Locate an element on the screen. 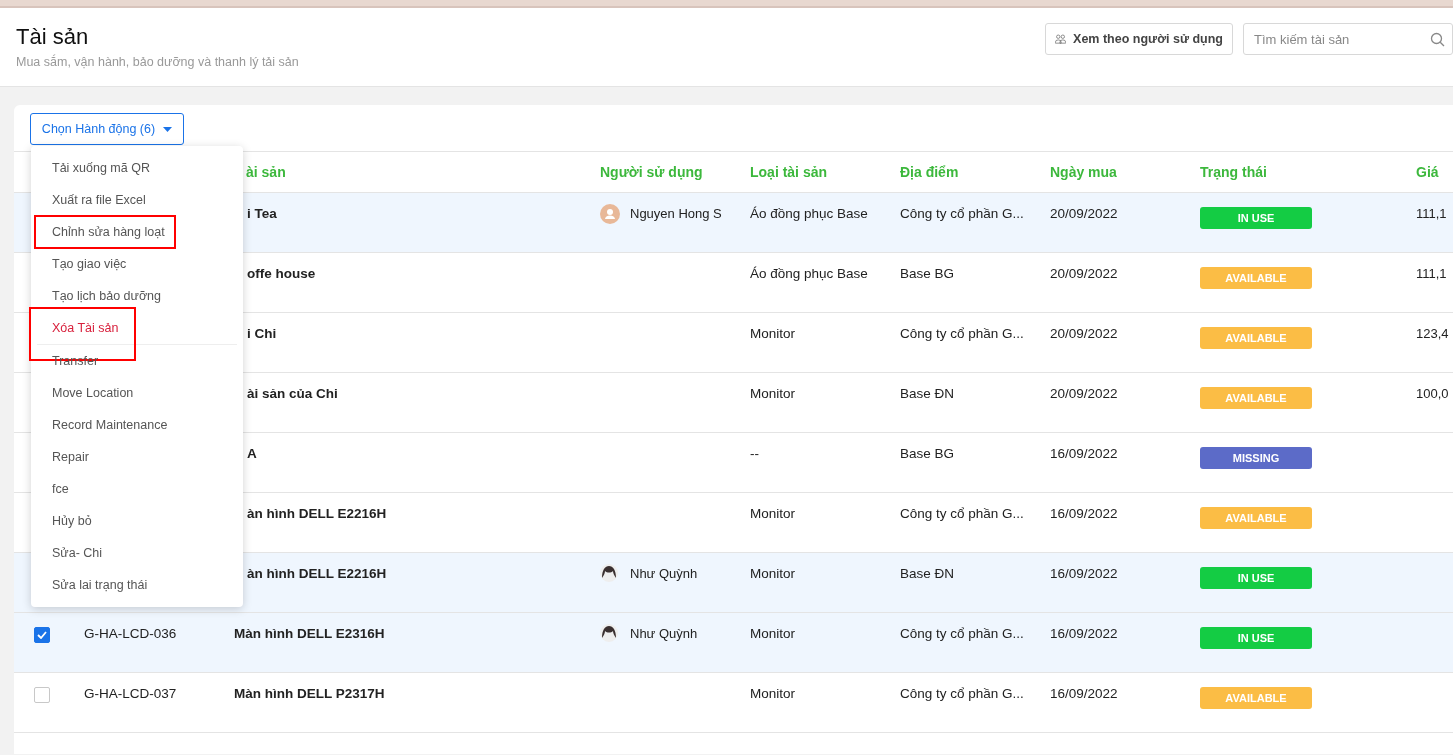  menu-item: Tạo giao việc is located at coordinates (137, 264).